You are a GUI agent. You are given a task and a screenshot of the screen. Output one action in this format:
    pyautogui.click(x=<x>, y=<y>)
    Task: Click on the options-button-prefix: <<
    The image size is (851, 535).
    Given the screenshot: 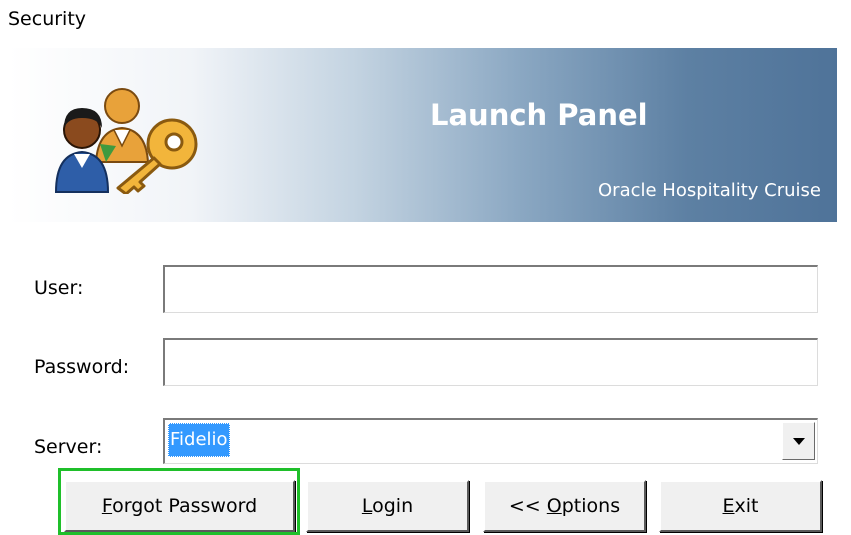 What is the action you would take?
    pyautogui.click(x=527, y=506)
    